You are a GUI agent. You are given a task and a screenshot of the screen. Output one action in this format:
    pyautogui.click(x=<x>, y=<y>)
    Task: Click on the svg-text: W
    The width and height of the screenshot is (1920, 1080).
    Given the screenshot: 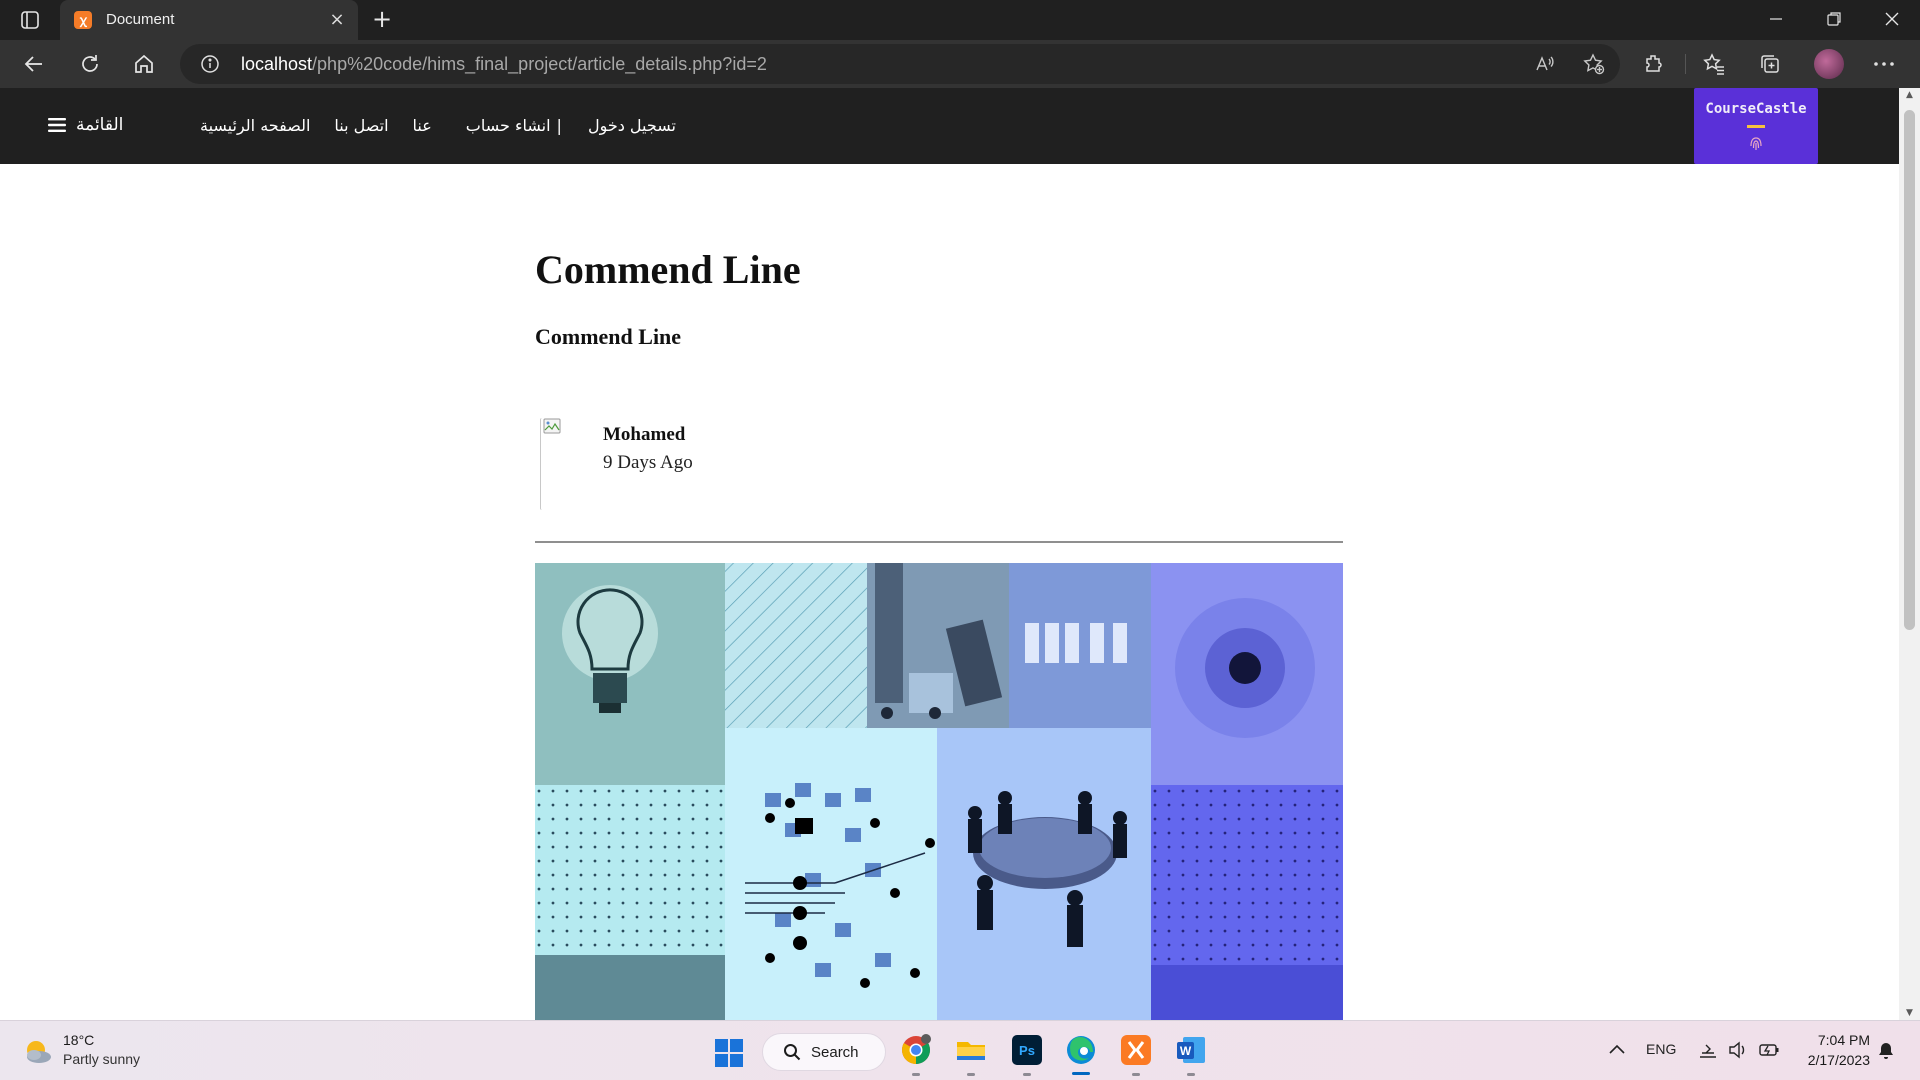 What is the action you would take?
    pyautogui.click(x=1186, y=1051)
    